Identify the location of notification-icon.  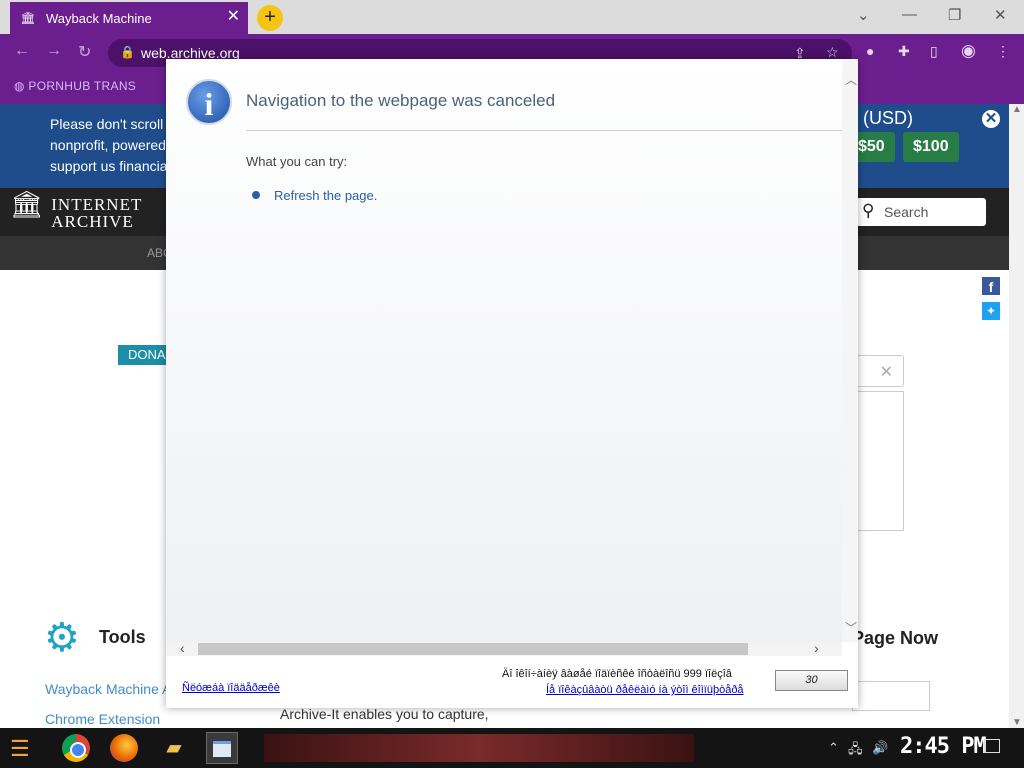
(992, 746).